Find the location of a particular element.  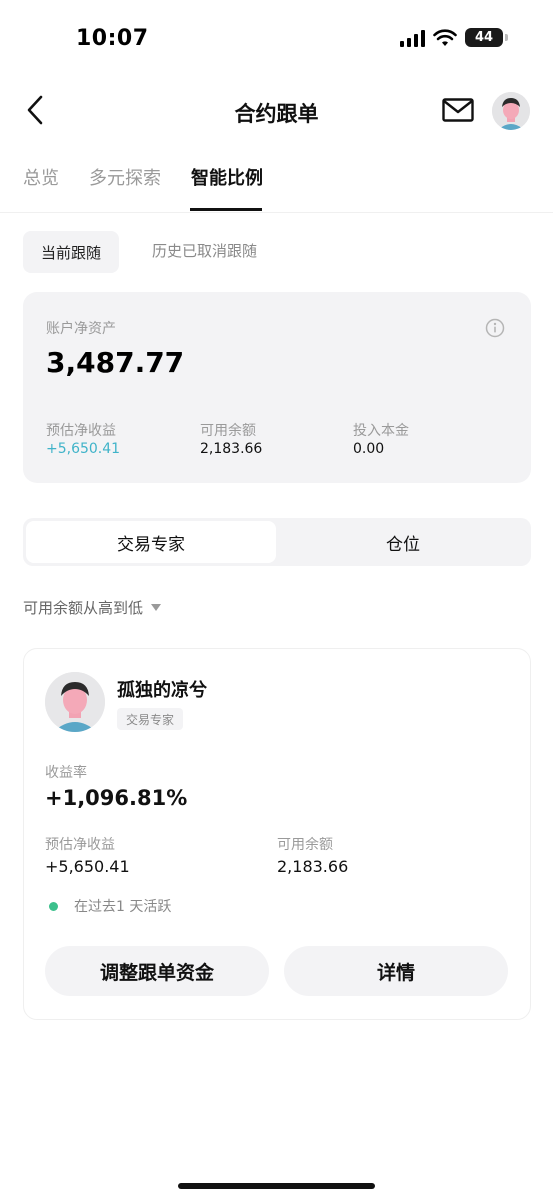

signal-icon is located at coordinates (412, 38).